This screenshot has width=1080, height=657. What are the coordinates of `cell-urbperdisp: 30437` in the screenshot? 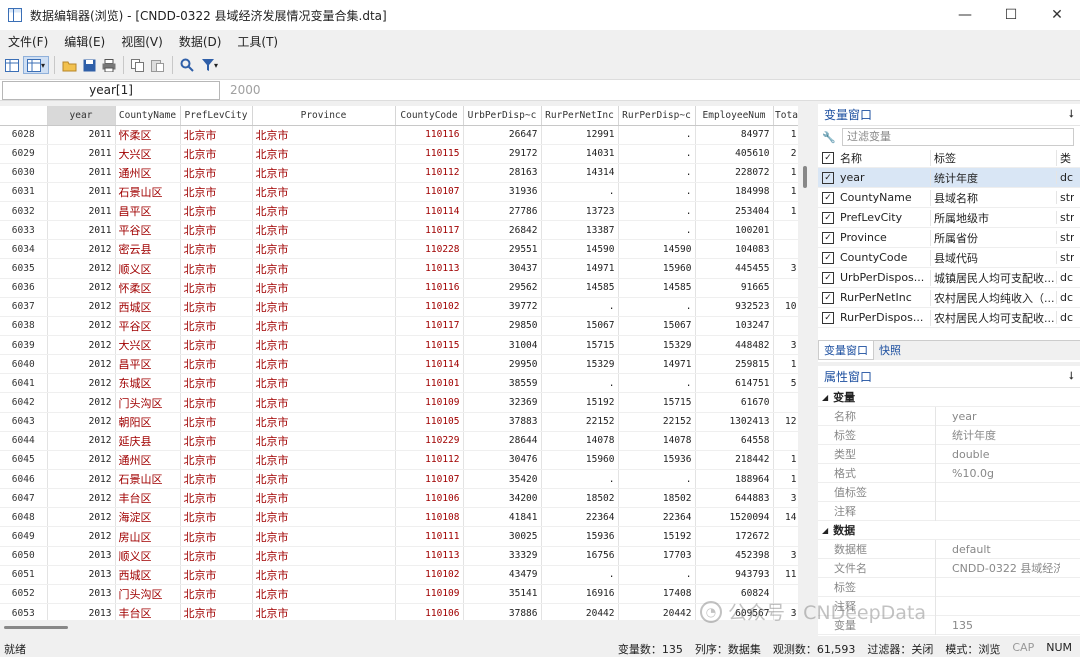 It's located at (502, 268).